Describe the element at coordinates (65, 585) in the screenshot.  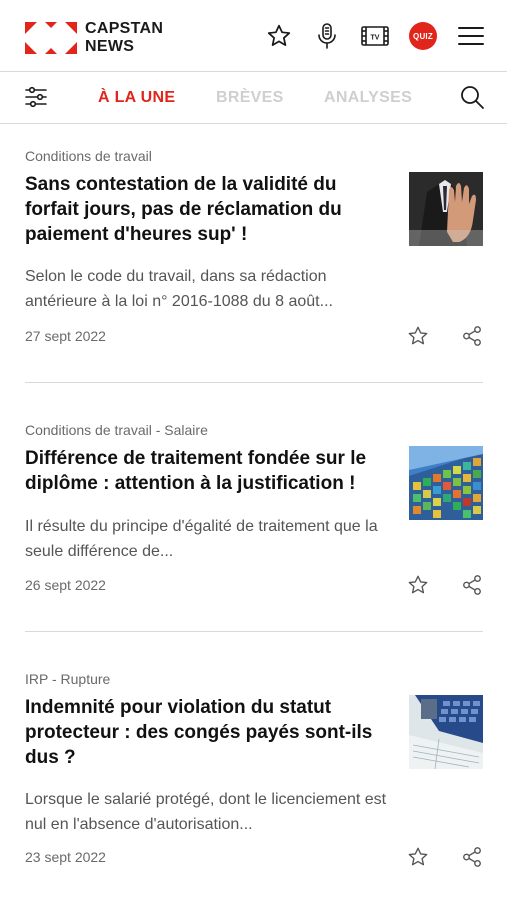
I see `article-date: 26 sept 2022` at that location.